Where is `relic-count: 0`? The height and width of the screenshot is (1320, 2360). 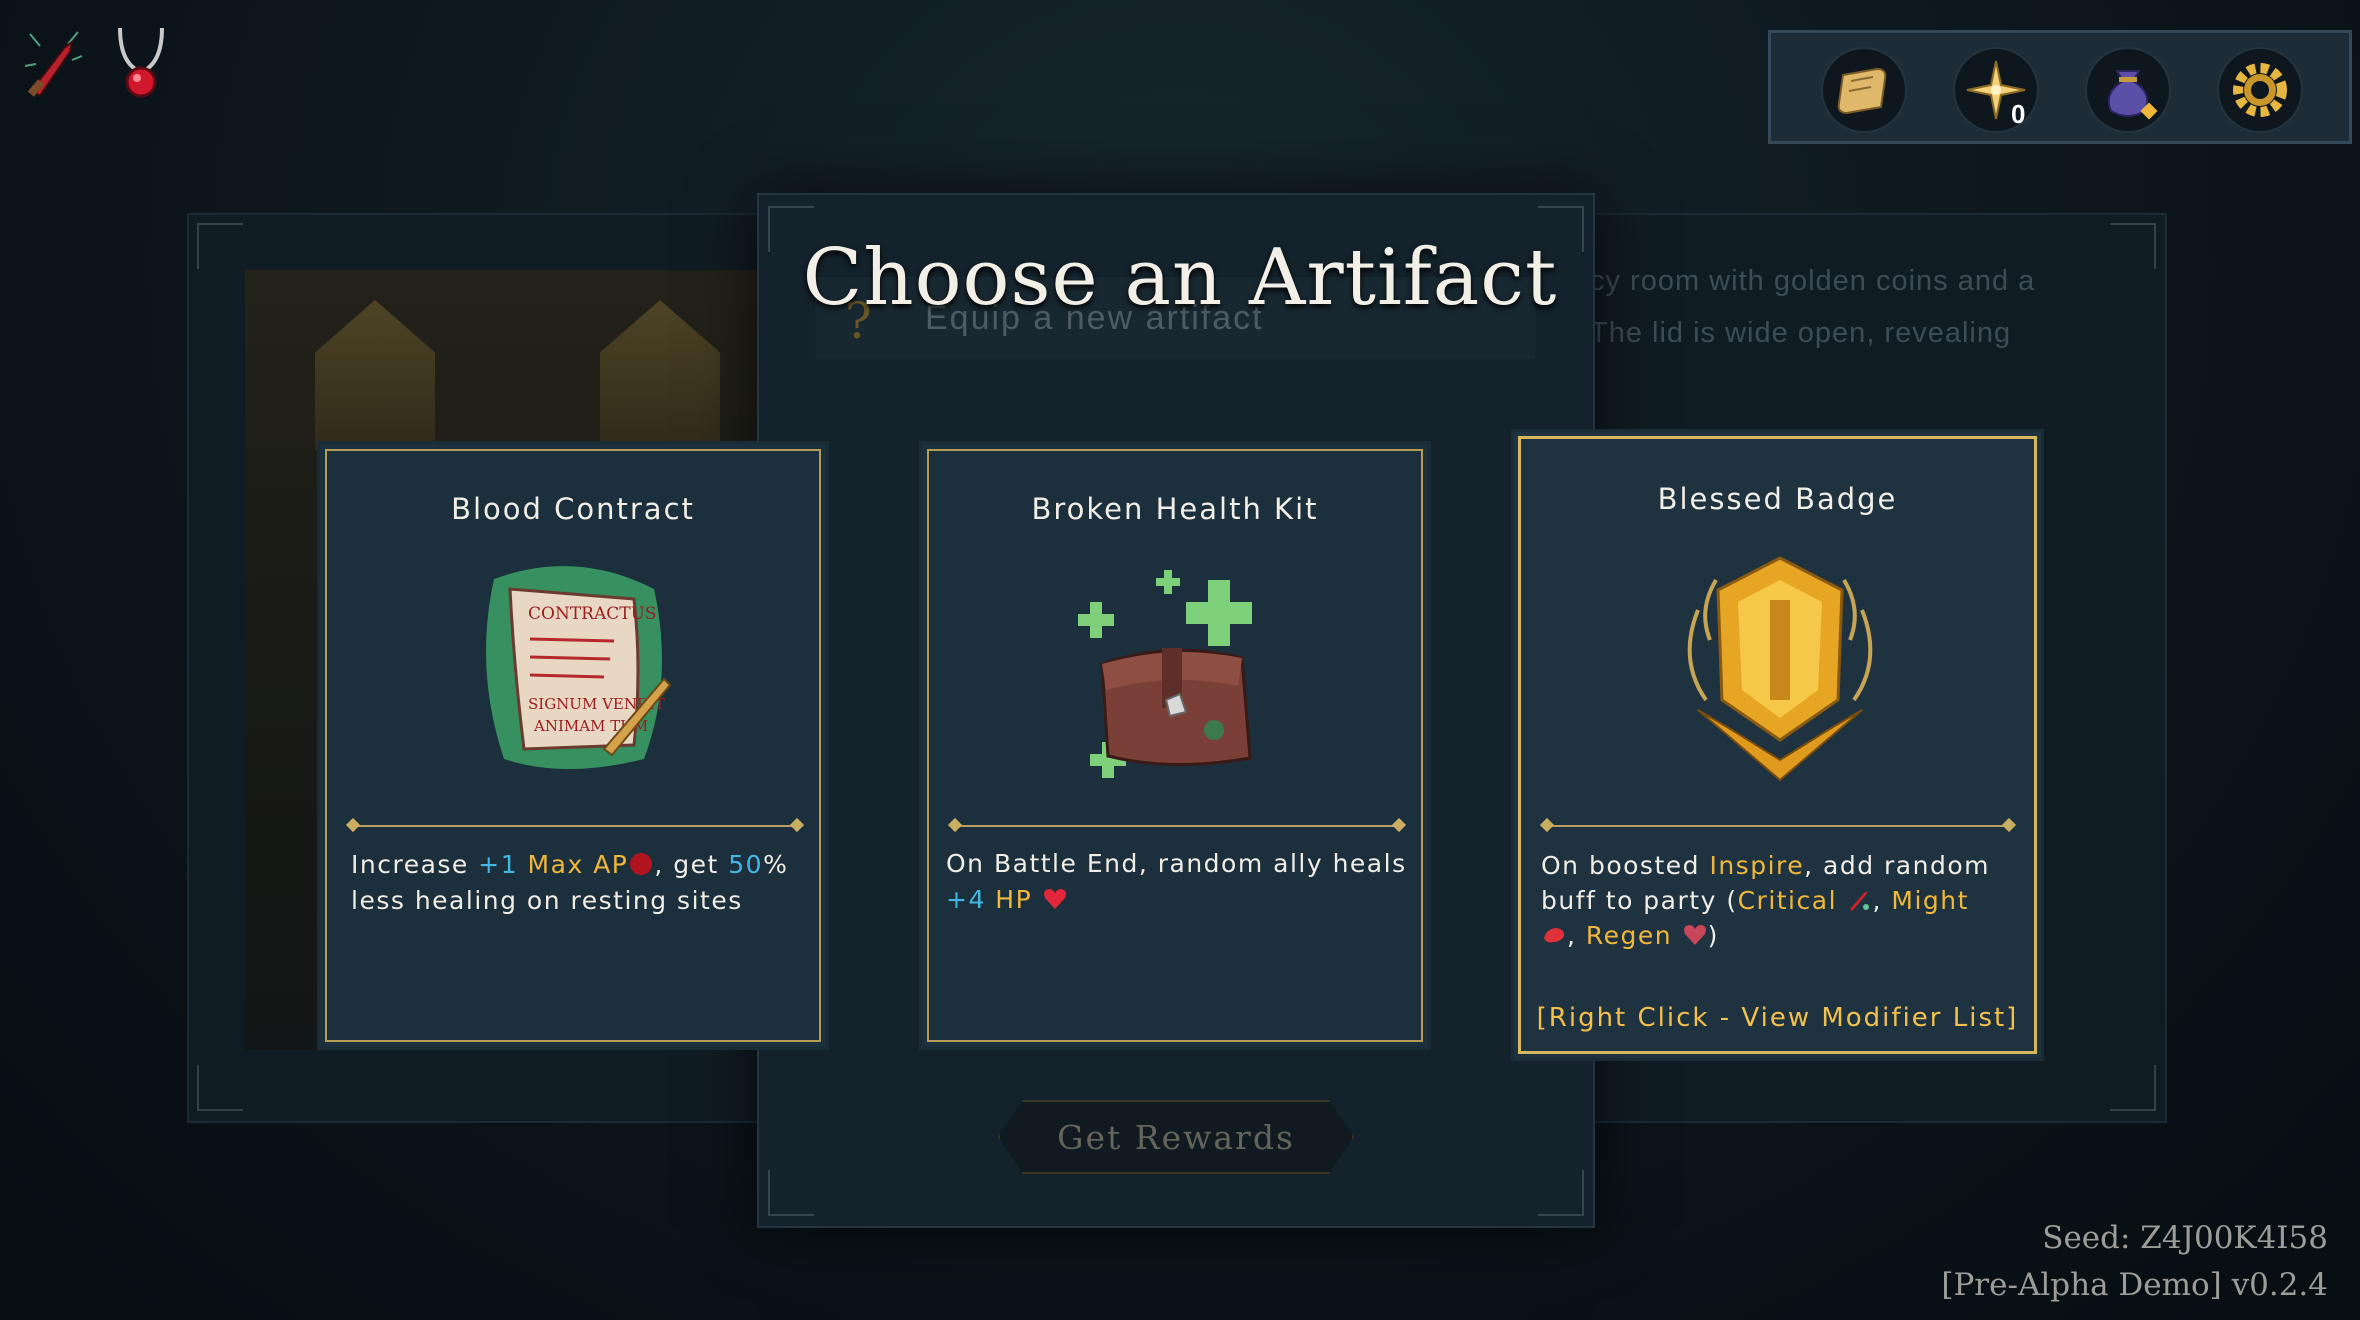
relic-count: 0 is located at coordinates (2018, 114).